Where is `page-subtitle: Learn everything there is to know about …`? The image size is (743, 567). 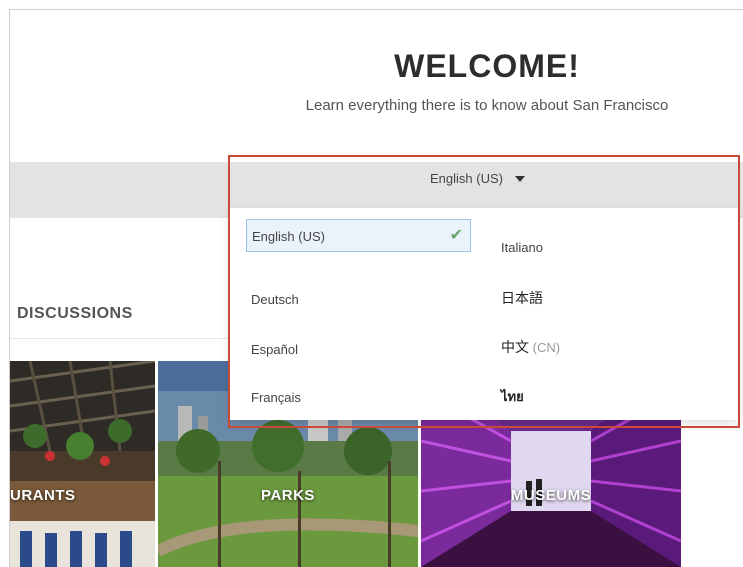 page-subtitle: Learn everything there is to know about … is located at coordinates (487, 105).